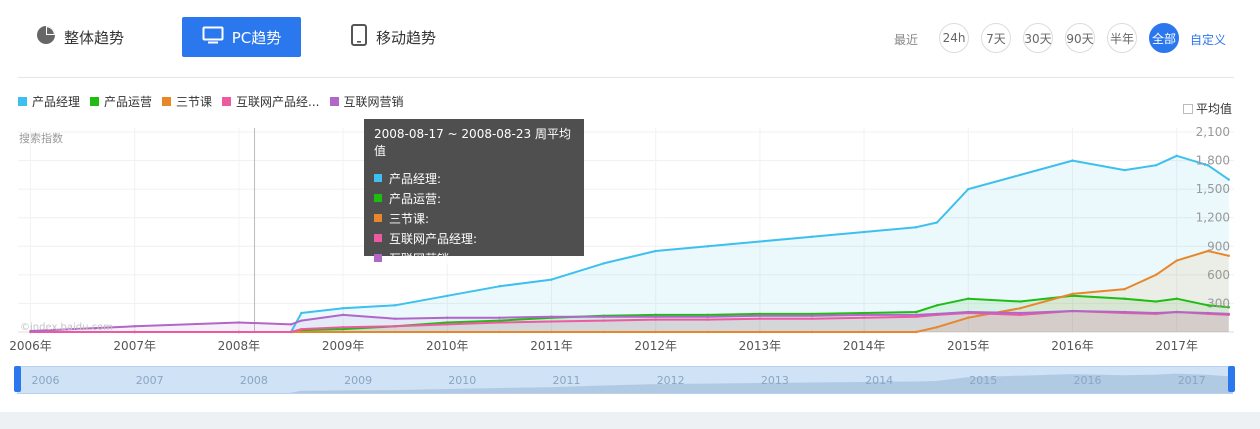 The height and width of the screenshot is (429, 1260). Describe the element at coordinates (358, 380) in the screenshot. I see `navigator-year-label: 2009` at that location.